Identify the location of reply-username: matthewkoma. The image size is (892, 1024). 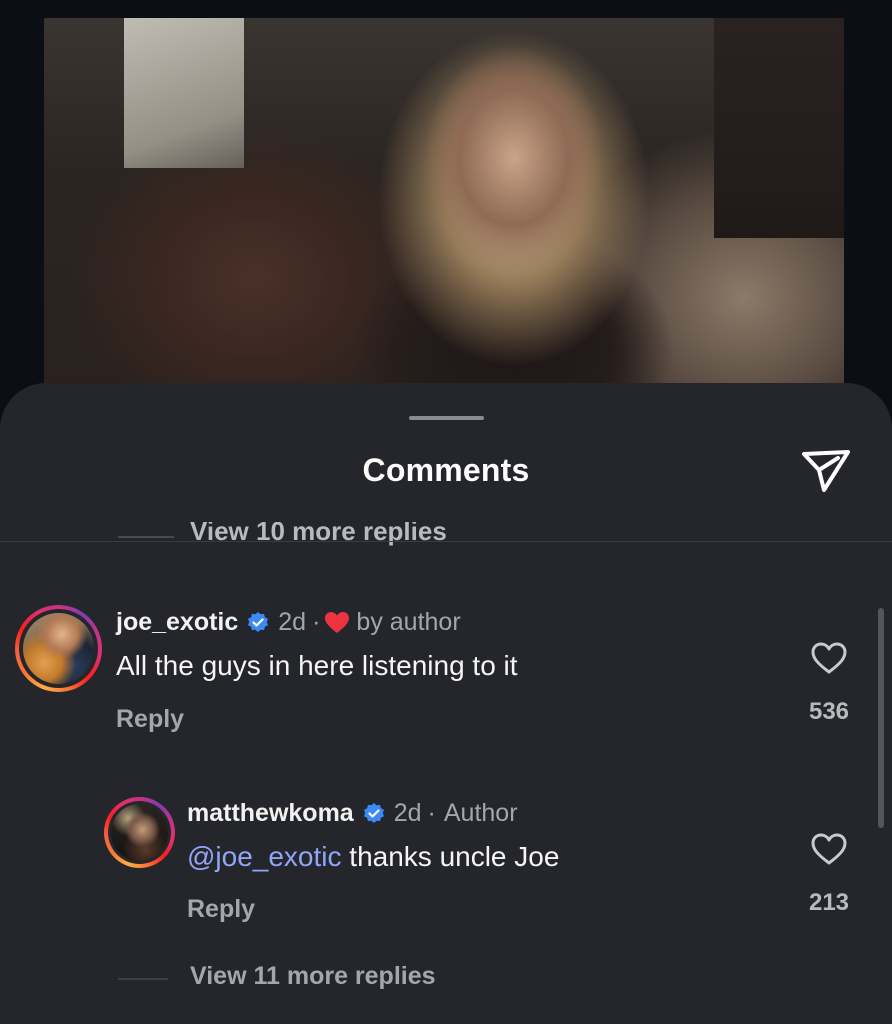
(270, 813).